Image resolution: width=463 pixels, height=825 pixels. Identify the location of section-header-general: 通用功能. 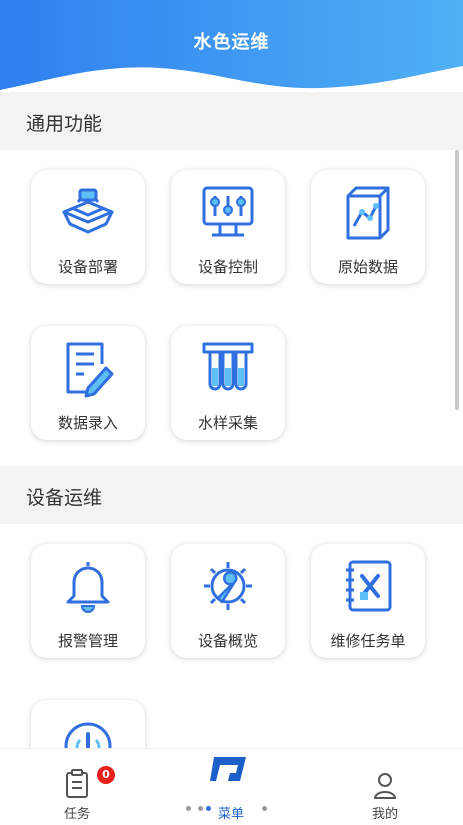
(231, 121).